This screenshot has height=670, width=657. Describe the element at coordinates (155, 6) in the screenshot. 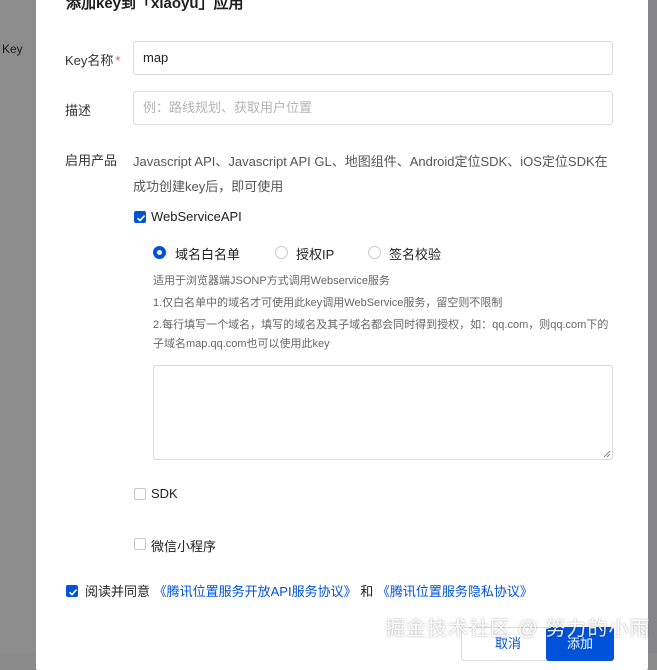

I see `dialog-title: 添加key到「xiaoyu」应用` at that location.